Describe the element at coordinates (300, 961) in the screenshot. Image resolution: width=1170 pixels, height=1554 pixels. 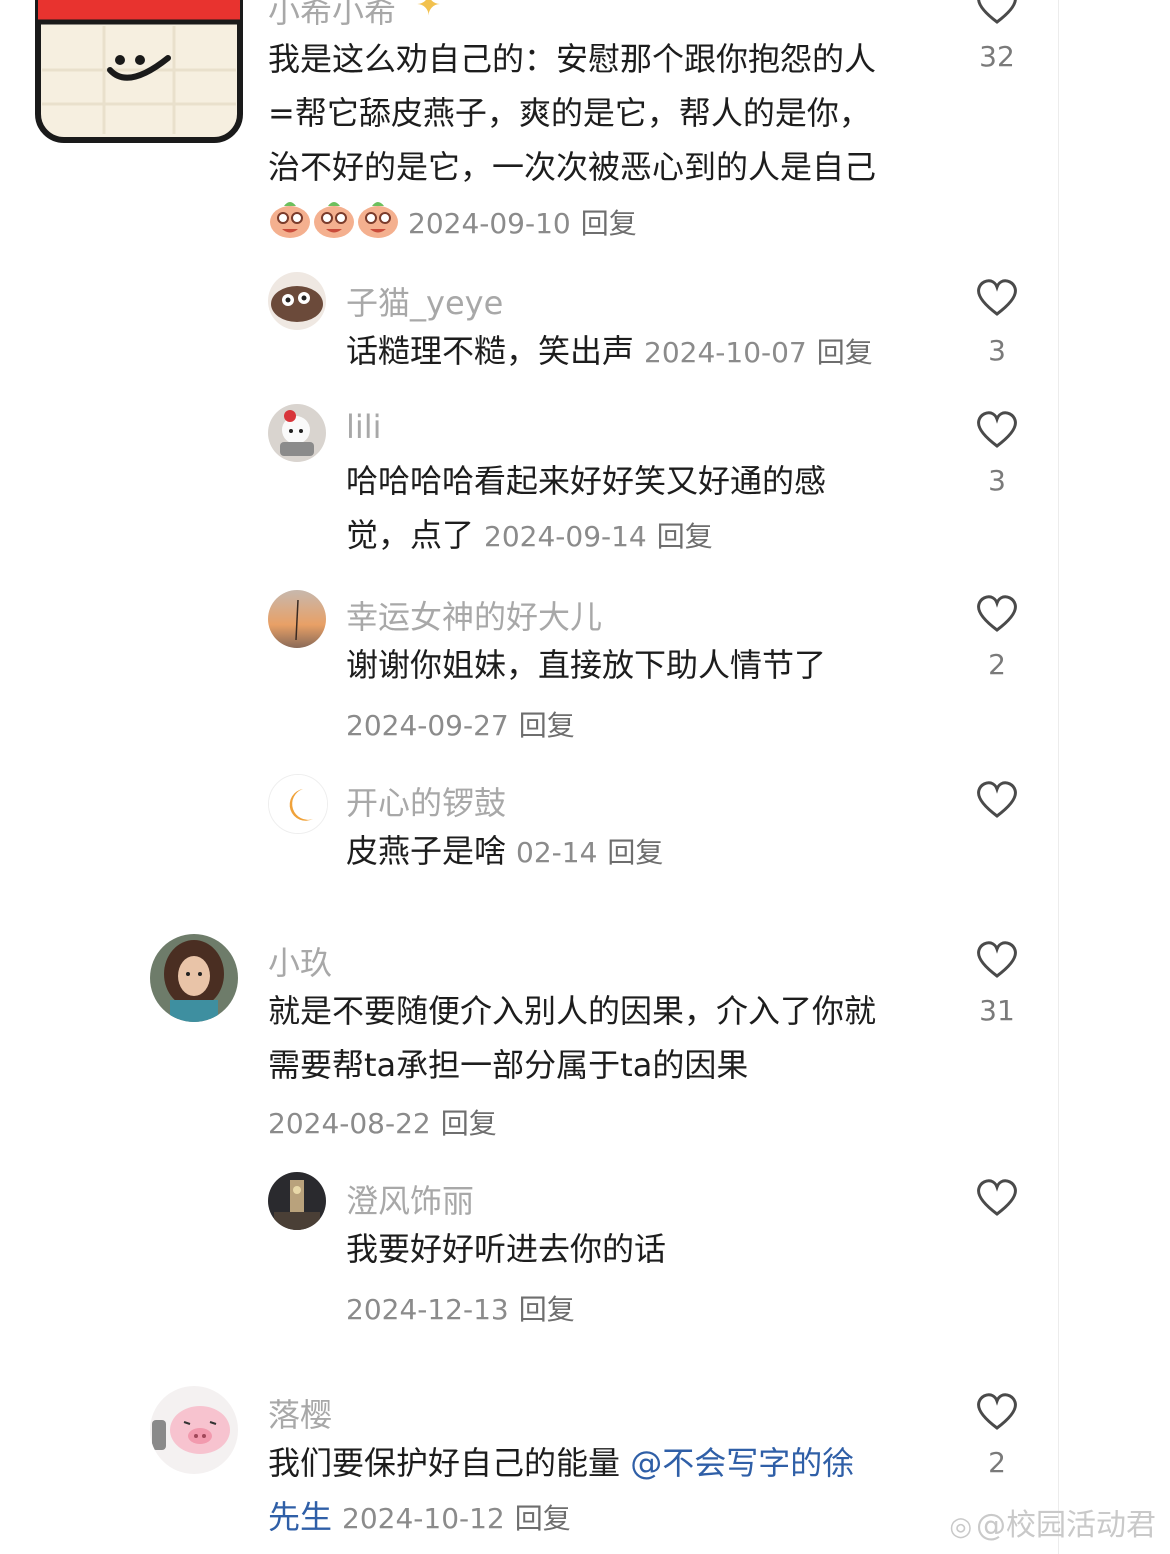
I see `comment-username: 小玖` at that location.